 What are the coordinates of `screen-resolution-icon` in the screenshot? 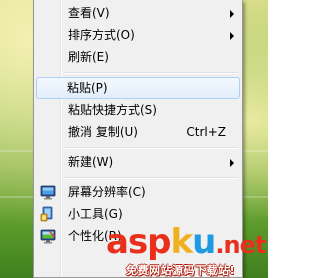 It's located at (48, 192).